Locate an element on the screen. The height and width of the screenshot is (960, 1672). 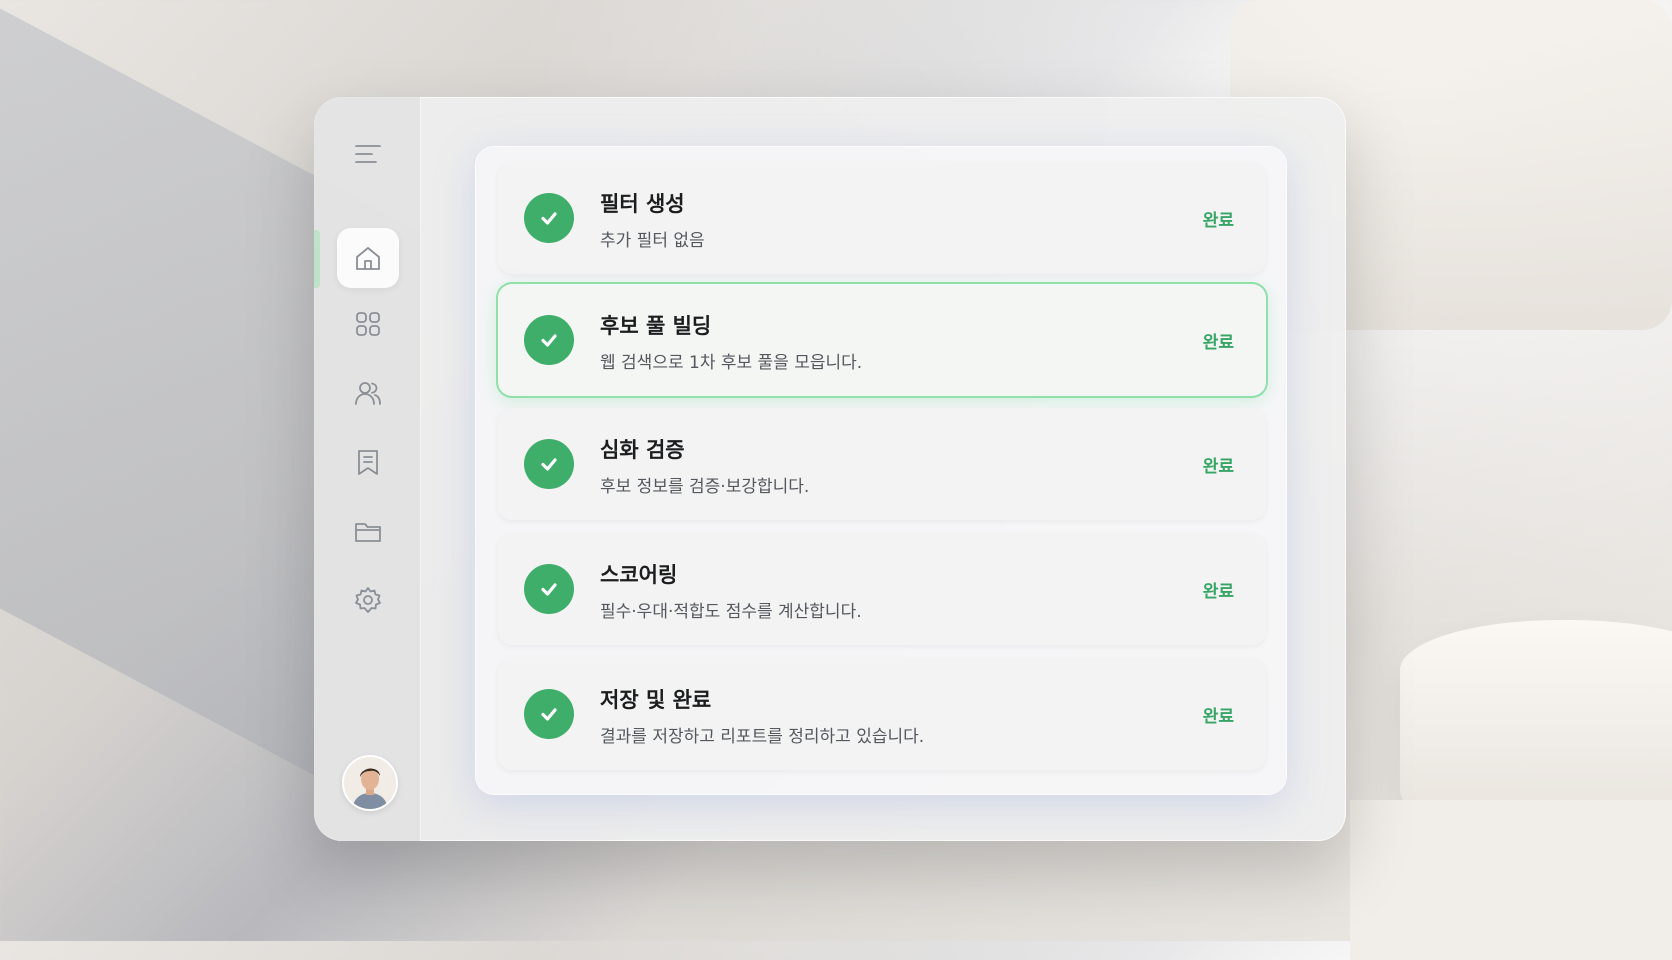
sidebar is located at coordinates (367, 469).